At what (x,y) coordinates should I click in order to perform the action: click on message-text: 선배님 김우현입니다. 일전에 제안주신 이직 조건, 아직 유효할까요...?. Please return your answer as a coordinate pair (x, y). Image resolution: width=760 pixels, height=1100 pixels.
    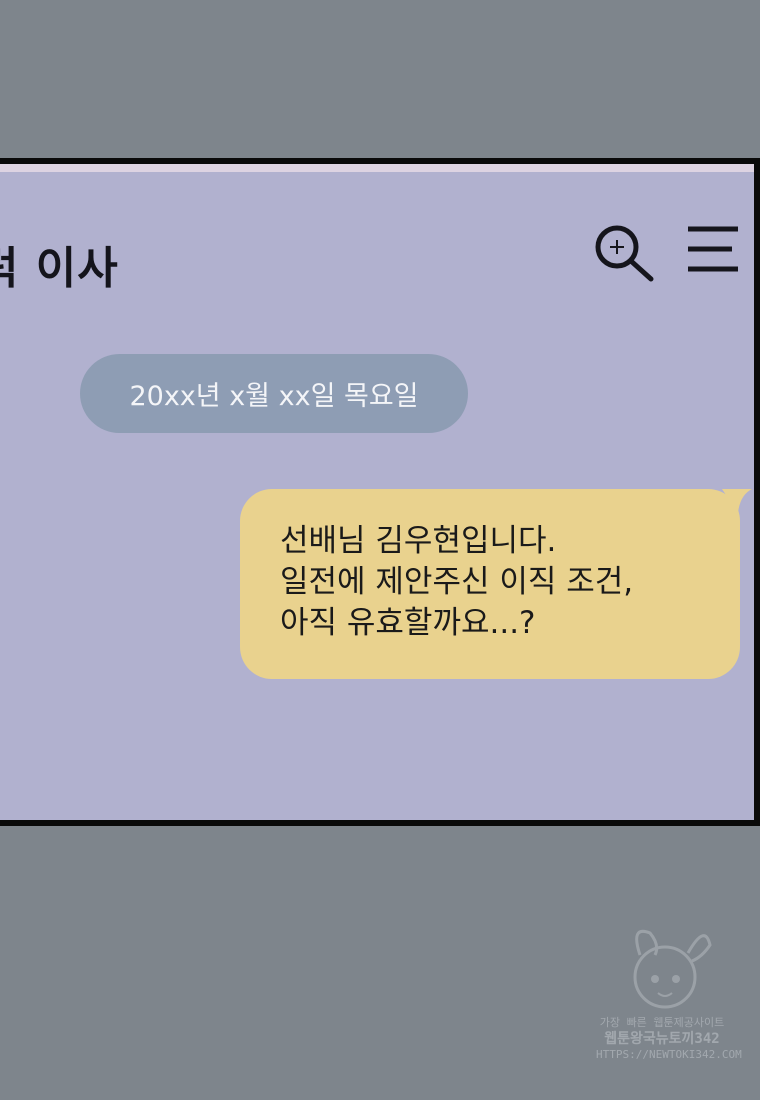
    Looking at the image, I should click on (457, 582).